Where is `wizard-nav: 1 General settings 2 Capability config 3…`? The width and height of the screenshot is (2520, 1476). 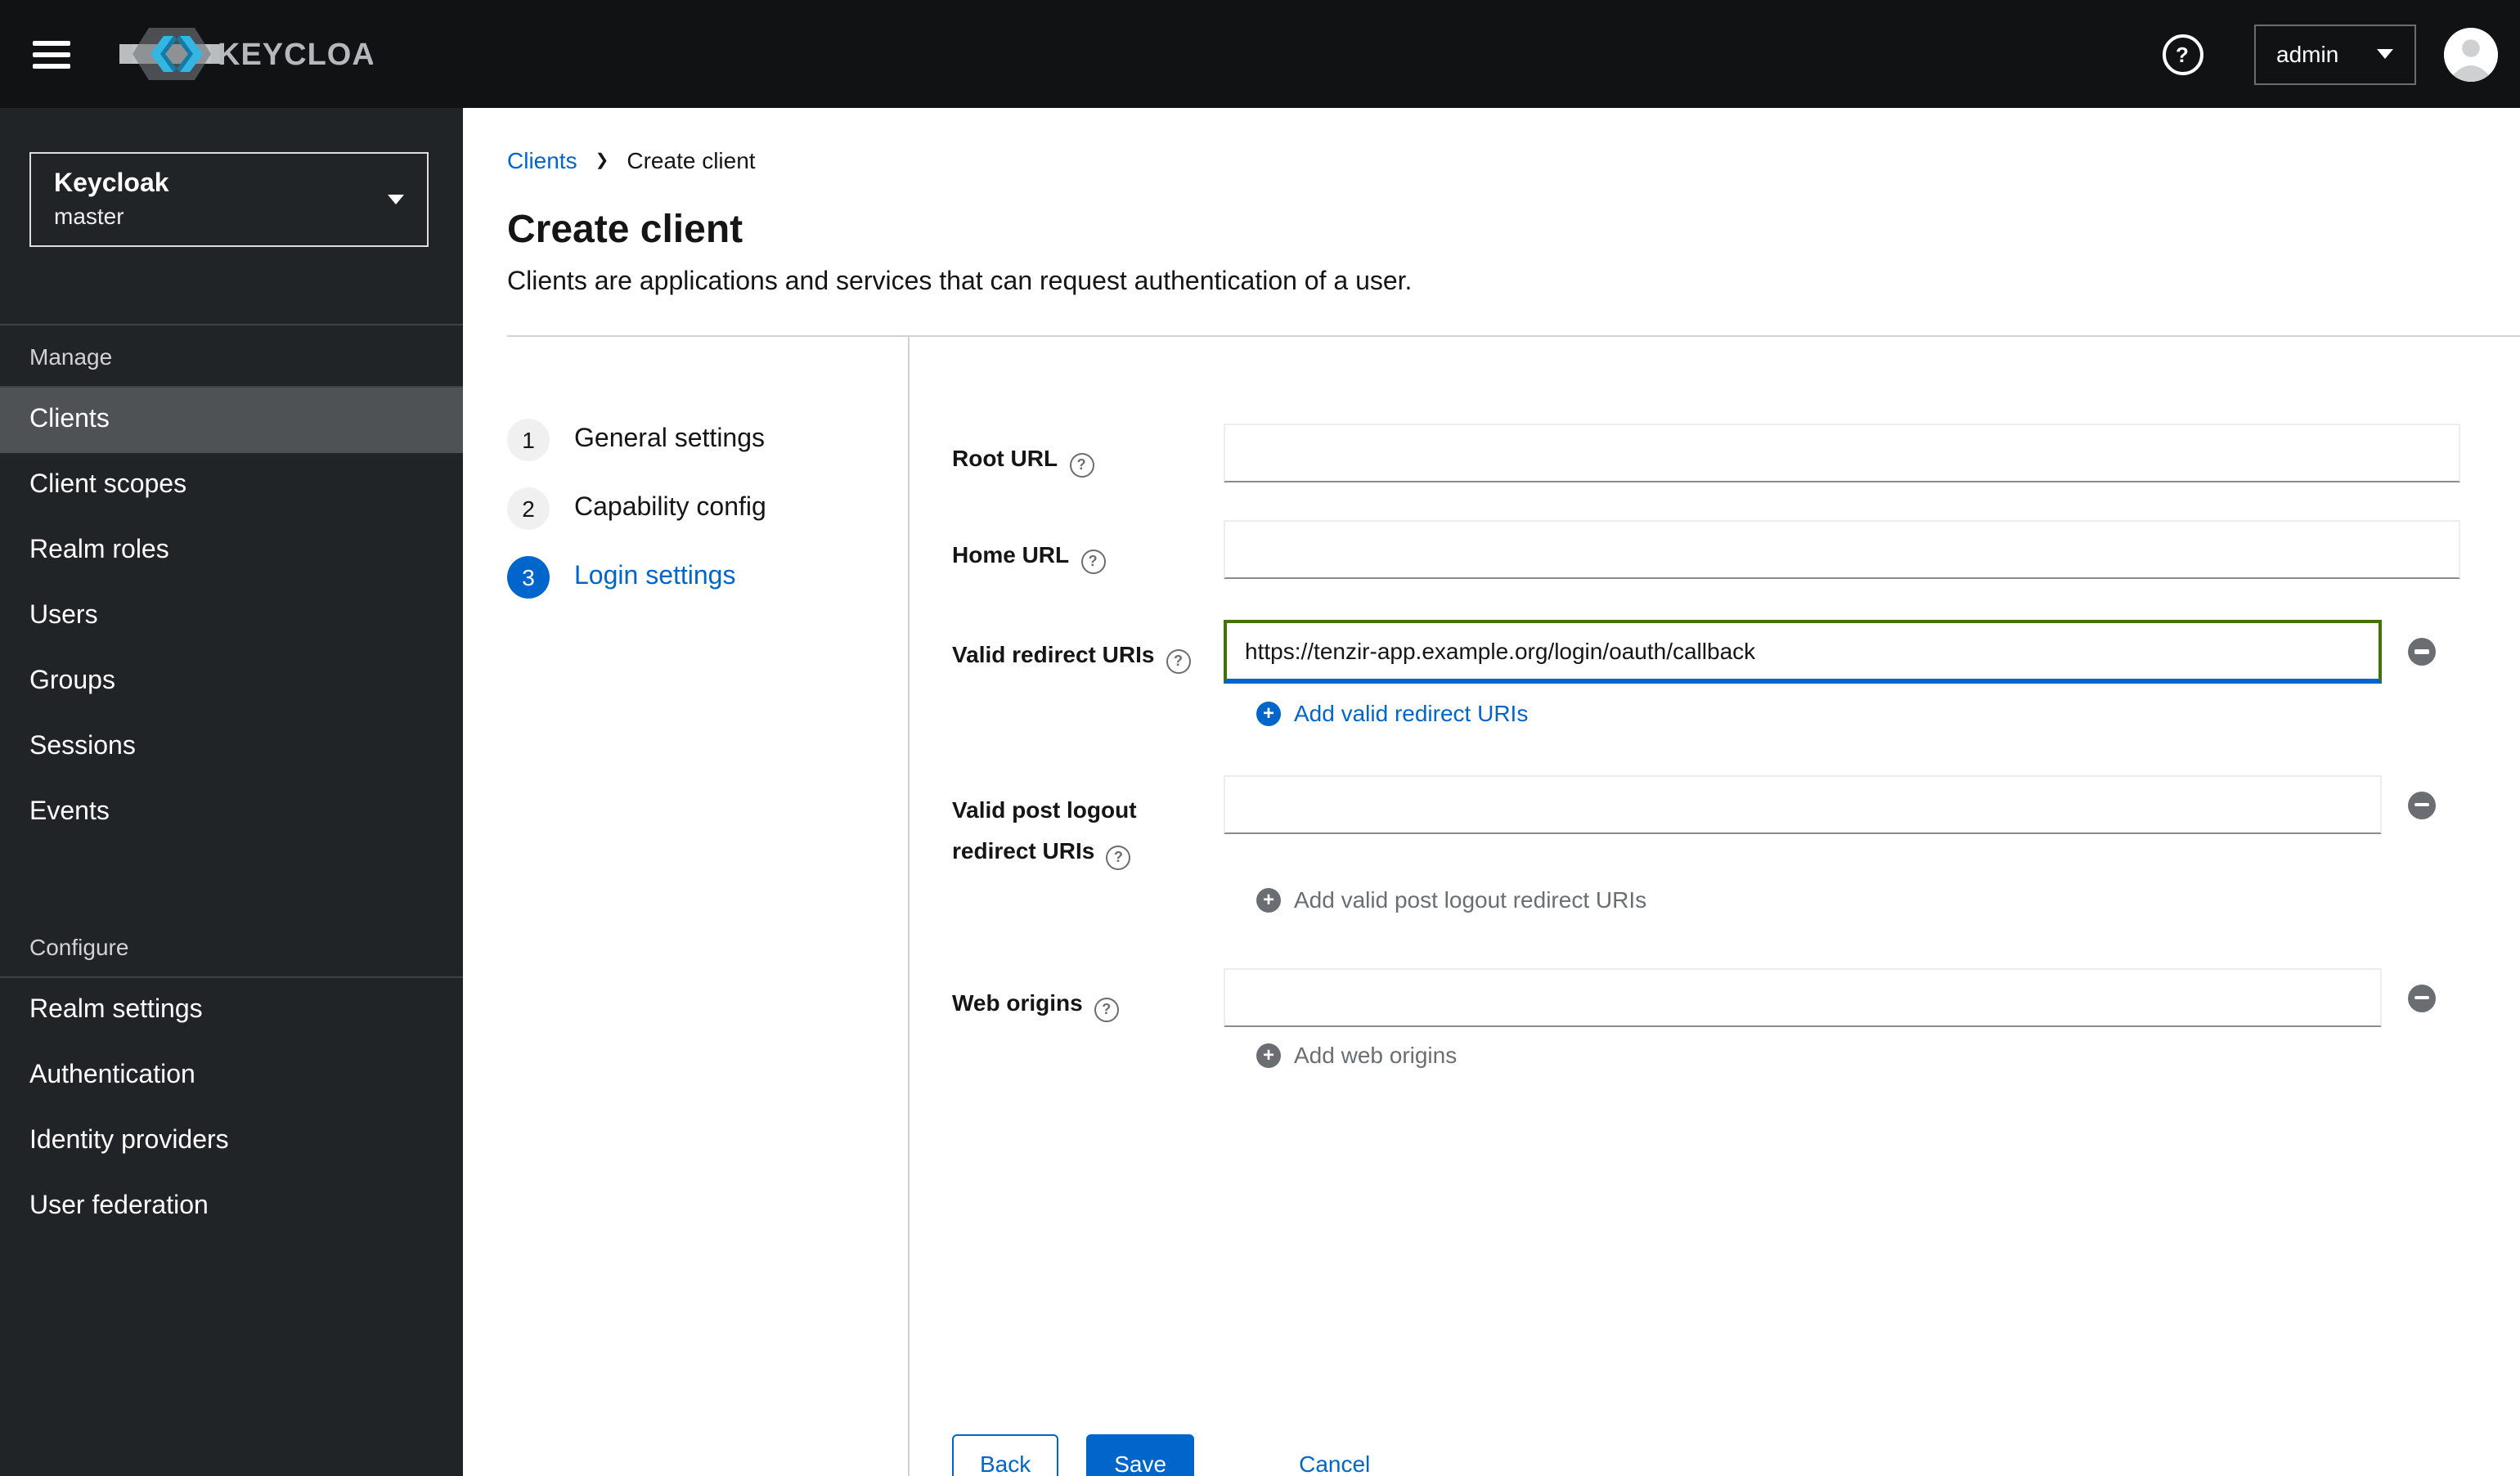 wizard-nav: 1 General settings 2 Capability config 3… is located at coordinates (685, 906).